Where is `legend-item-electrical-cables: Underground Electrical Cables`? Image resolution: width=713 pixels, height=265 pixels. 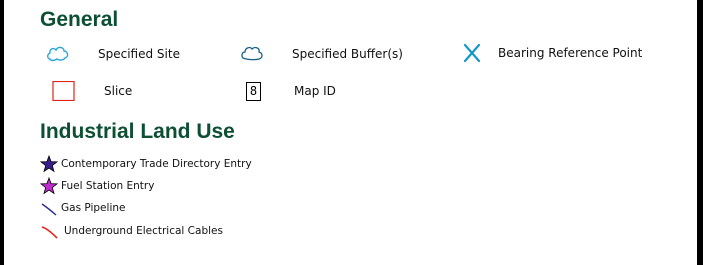 legend-item-electrical-cables: Underground Electrical Cables is located at coordinates (131, 231).